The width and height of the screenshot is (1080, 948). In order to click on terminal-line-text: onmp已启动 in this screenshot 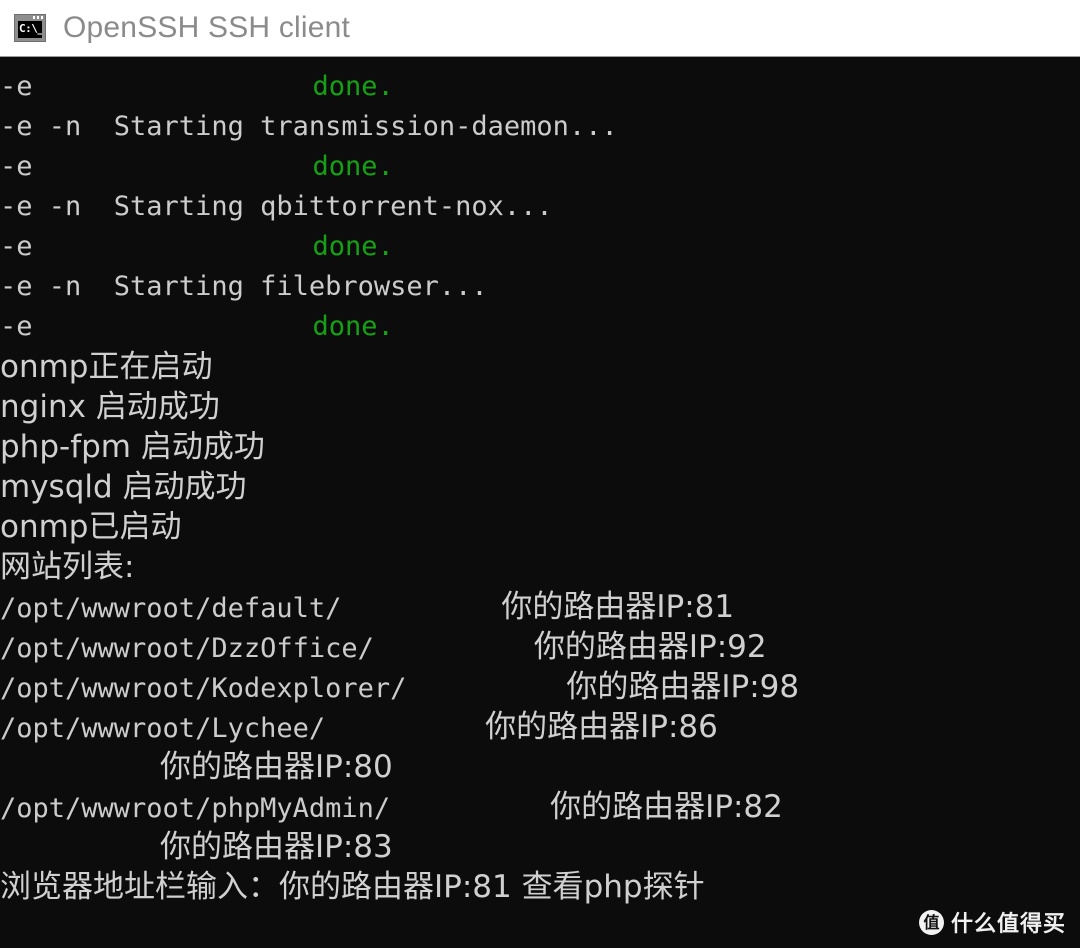, I will do `click(91, 527)`.